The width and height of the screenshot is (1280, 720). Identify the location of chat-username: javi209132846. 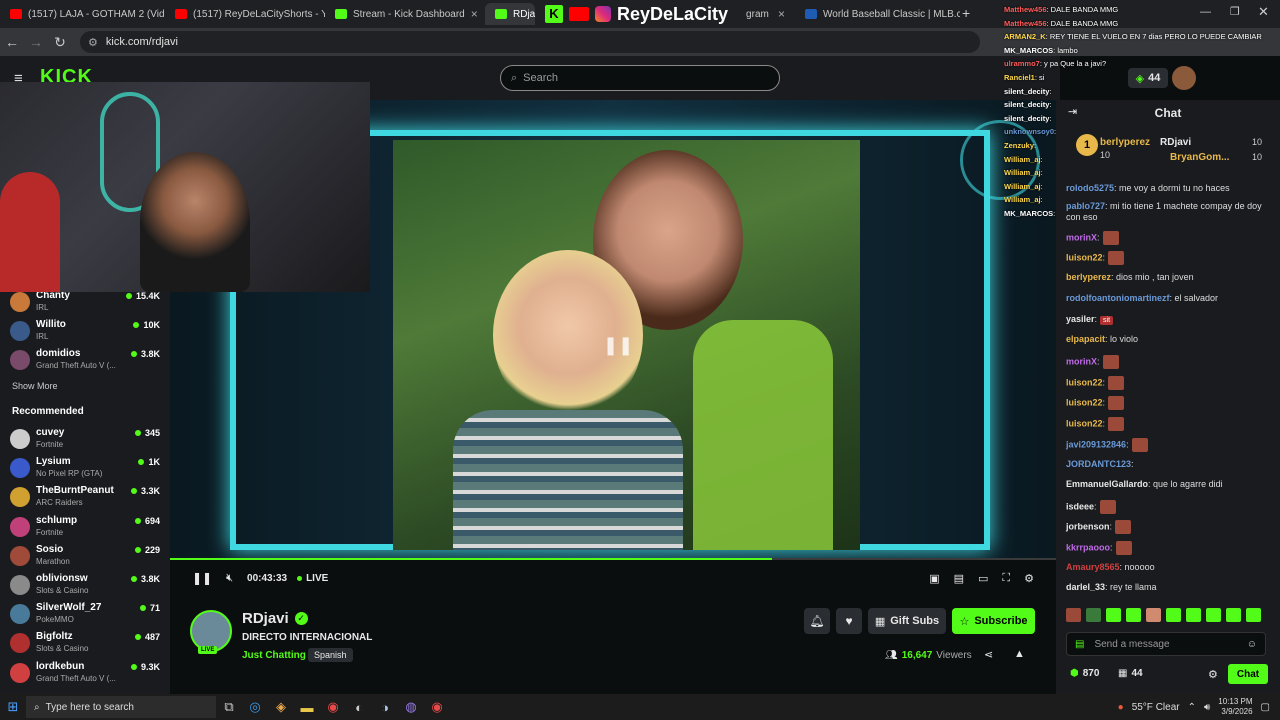
(1096, 444).